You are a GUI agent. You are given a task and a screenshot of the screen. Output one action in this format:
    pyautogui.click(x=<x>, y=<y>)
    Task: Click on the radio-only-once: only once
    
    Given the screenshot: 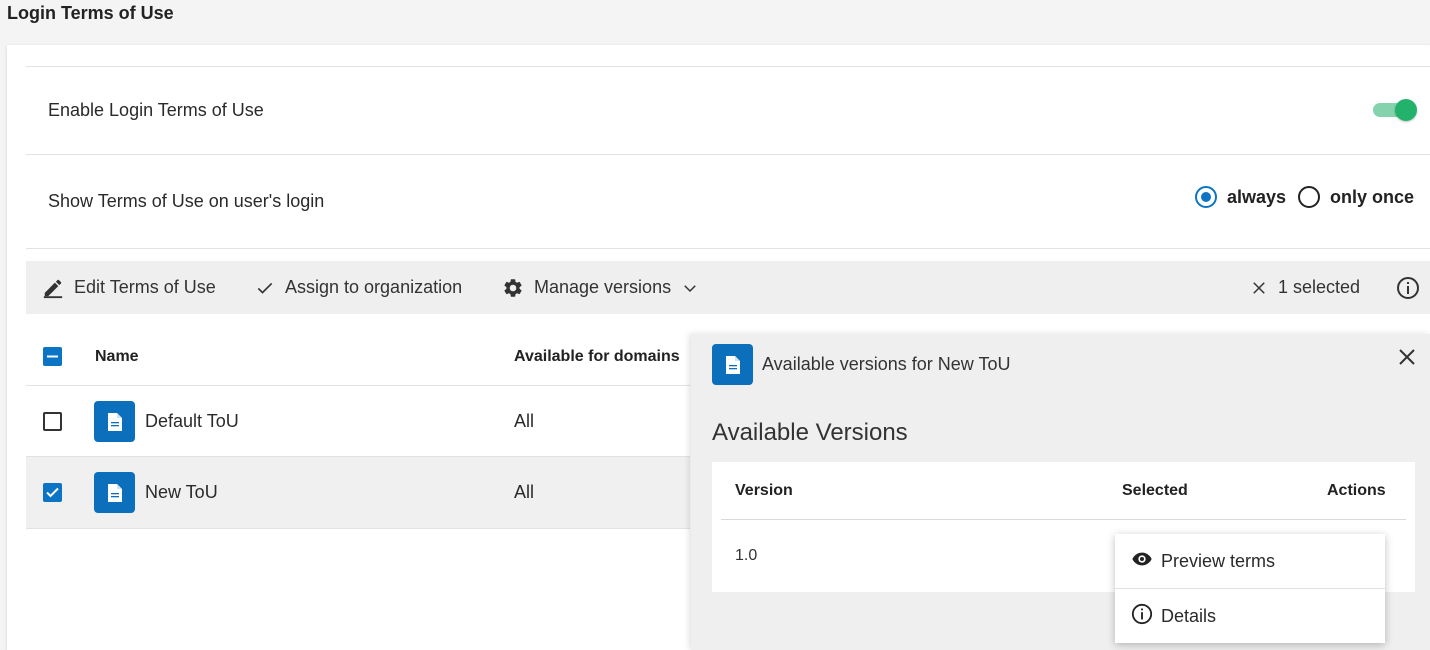 What is the action you would take?
    pyautogui.click(x=1355, y=197)
    